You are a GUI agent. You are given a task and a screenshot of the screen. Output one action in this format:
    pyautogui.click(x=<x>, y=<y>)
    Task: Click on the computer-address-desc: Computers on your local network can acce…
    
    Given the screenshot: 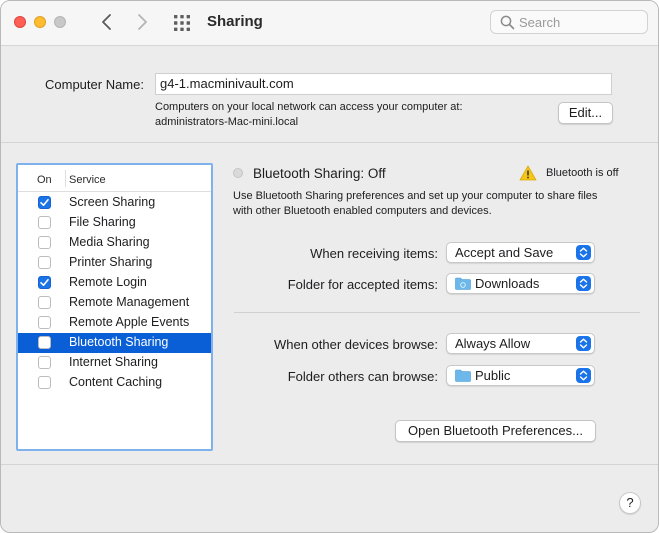 What is the action you would take?
    pyautogui.click(x=309, y=107)
    